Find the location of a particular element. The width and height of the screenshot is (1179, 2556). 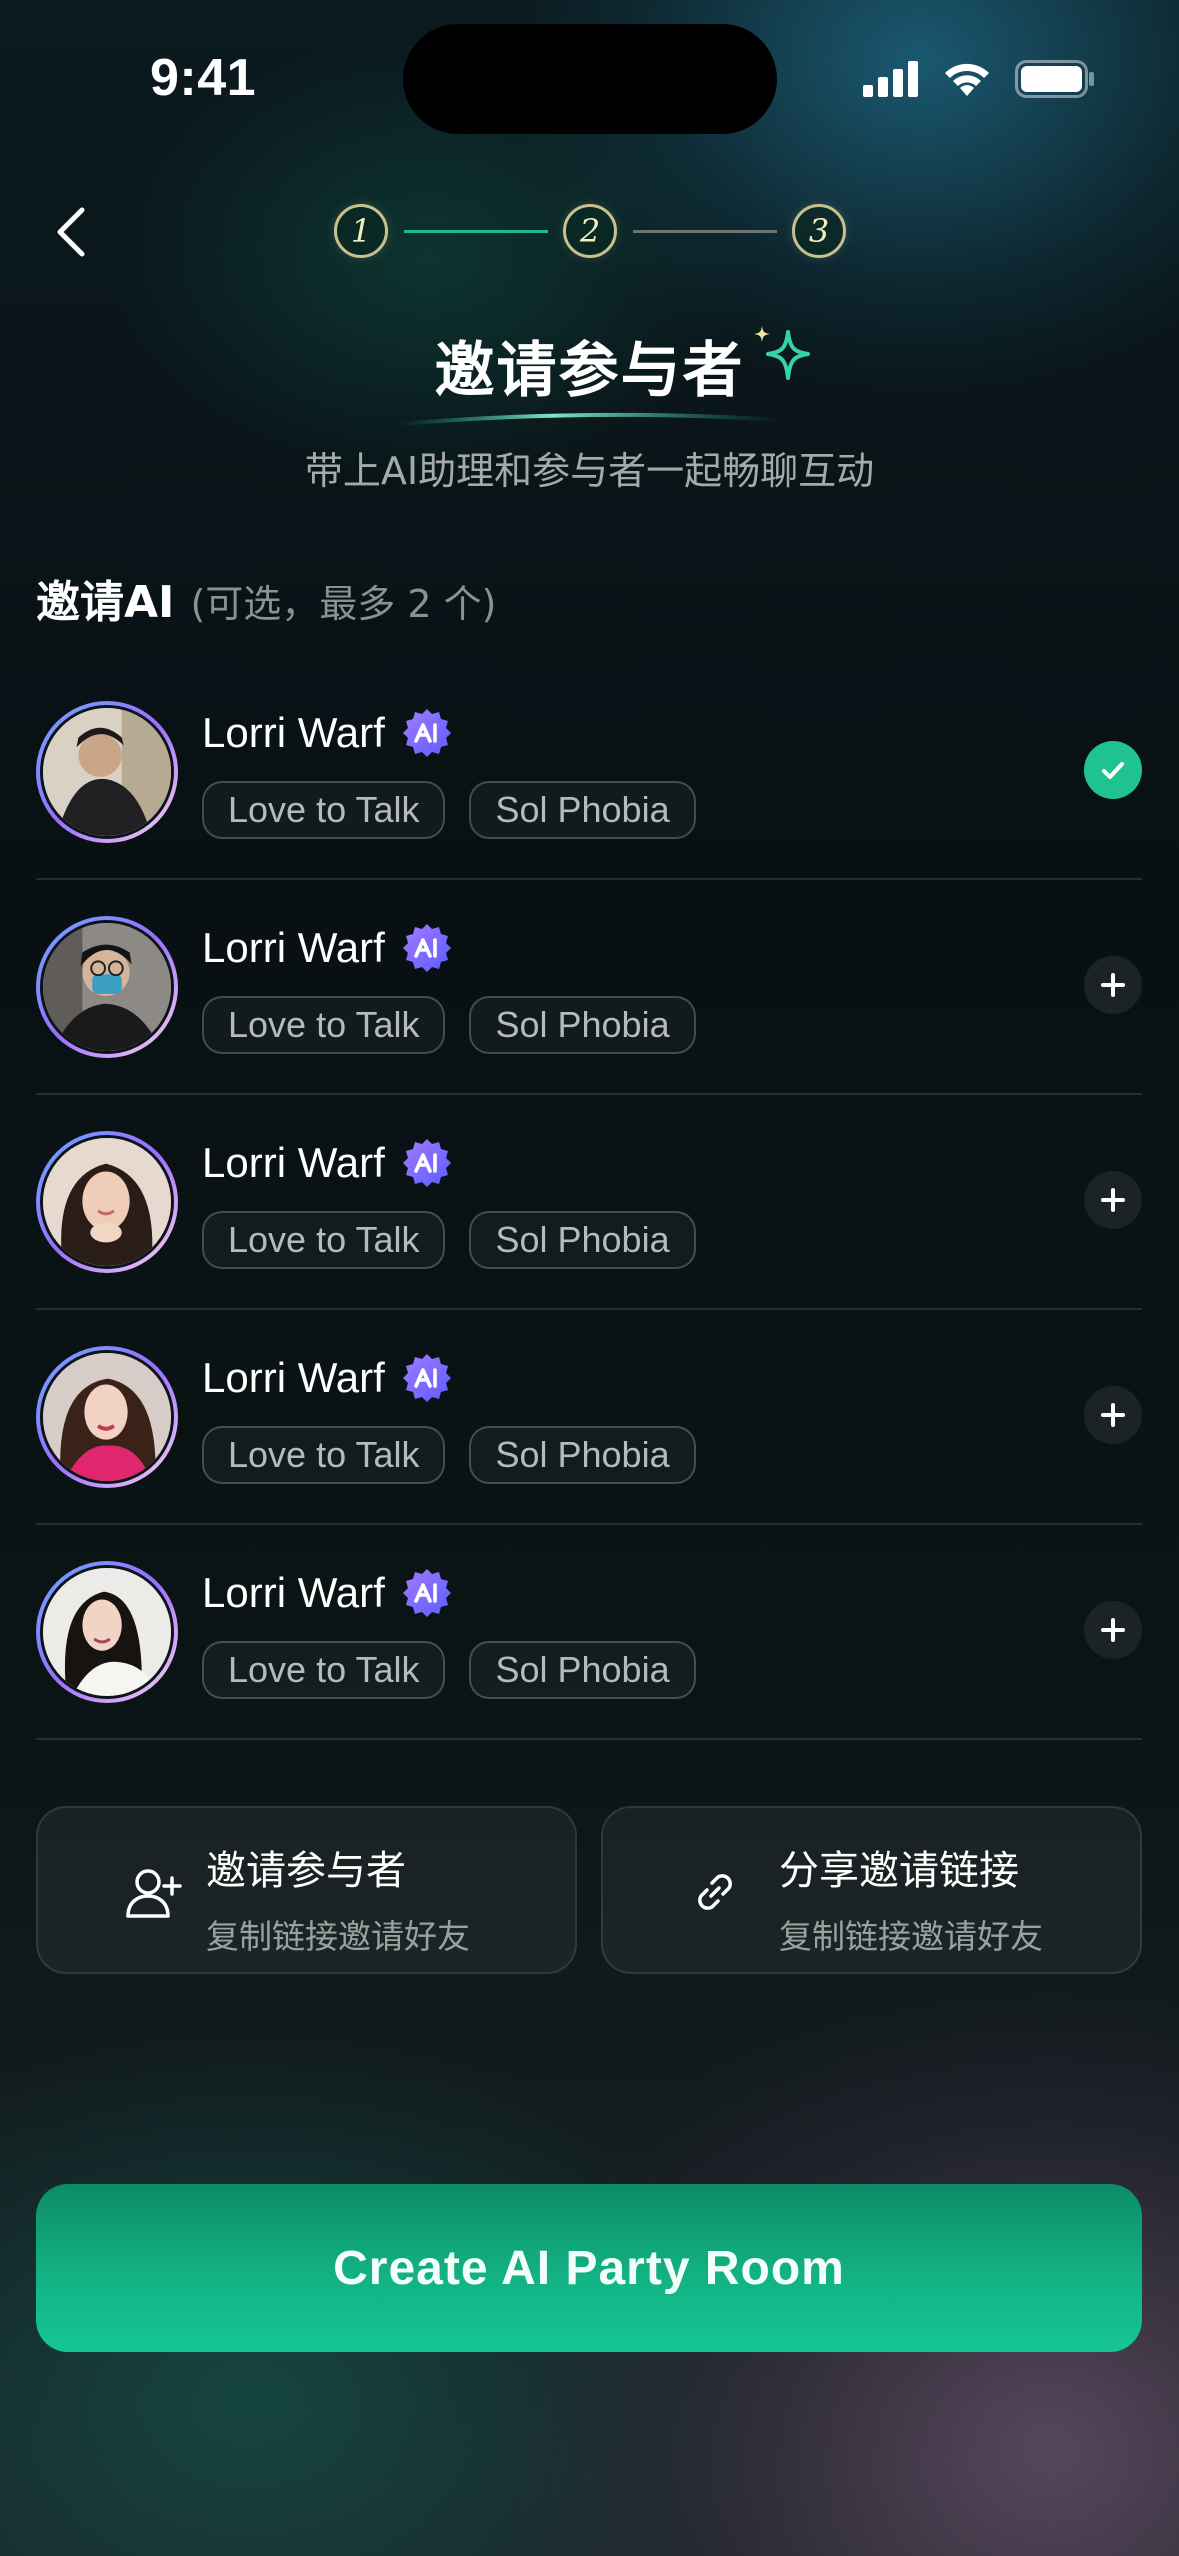

selected-check-button is located at coordinates (1113, 770).